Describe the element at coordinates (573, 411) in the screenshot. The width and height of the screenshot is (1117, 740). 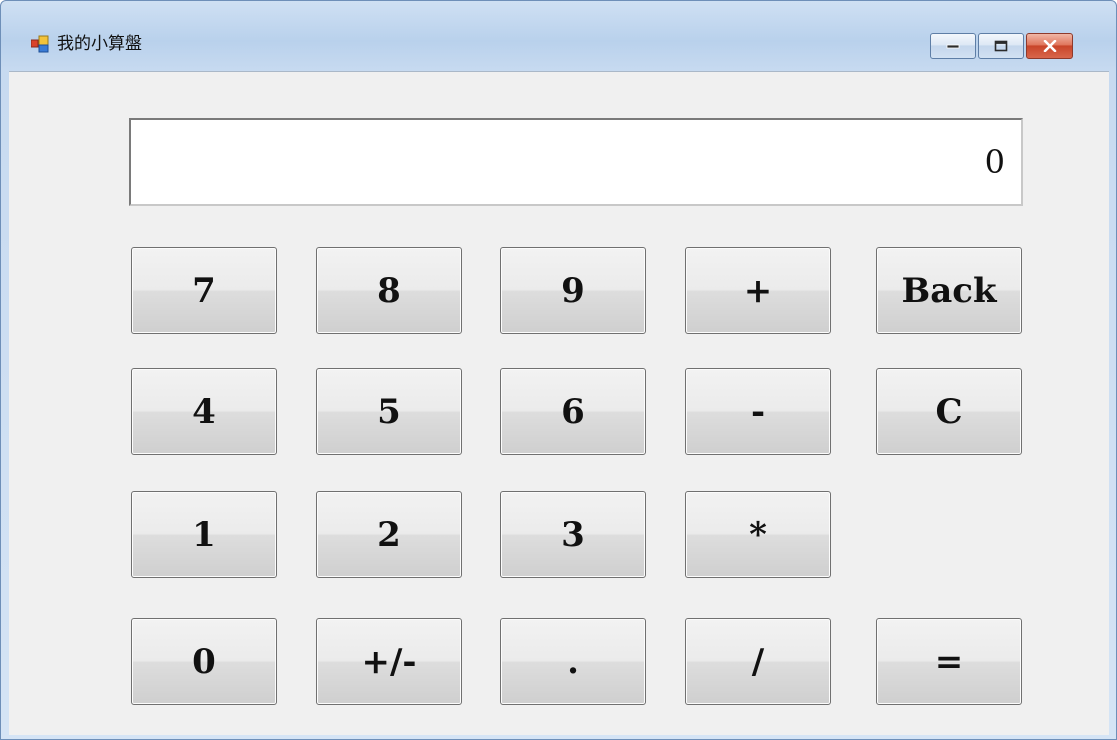
I see `key-6: 6` at that location.